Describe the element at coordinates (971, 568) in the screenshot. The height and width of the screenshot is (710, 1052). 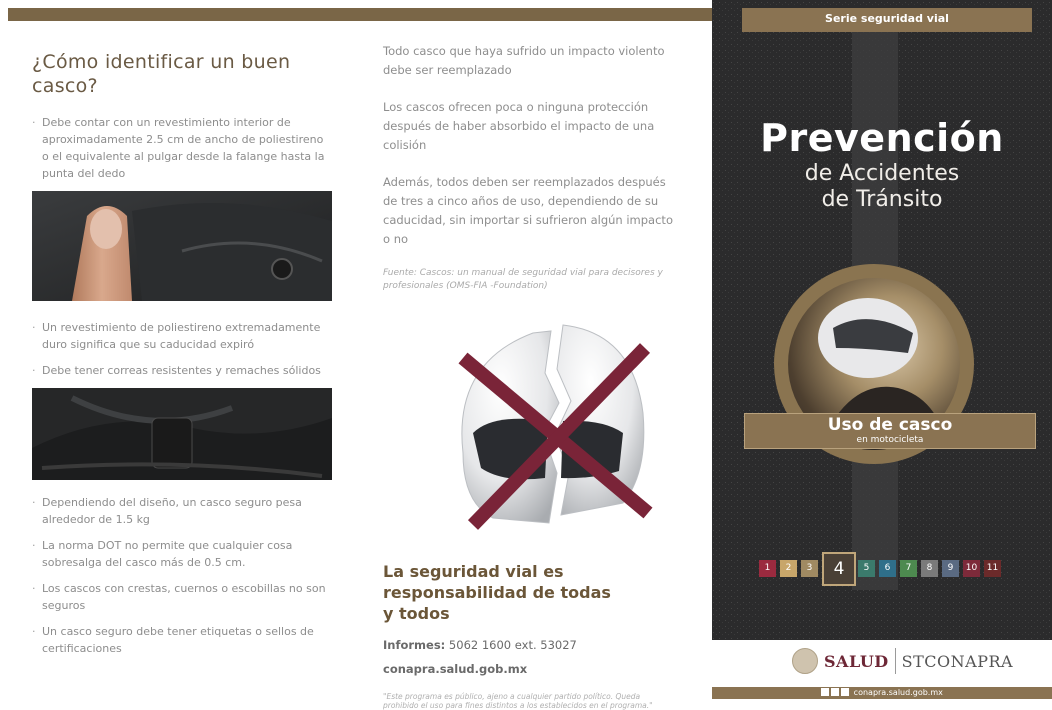
I see `scale-number: 10` at that location.